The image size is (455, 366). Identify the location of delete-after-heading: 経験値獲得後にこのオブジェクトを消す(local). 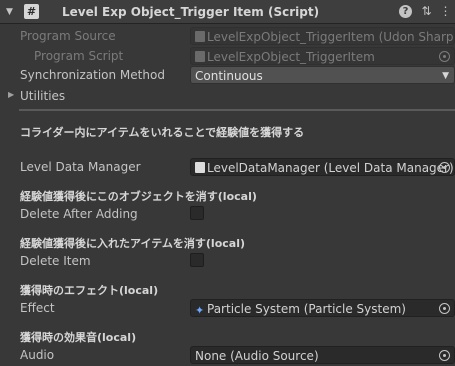
(138, 196).